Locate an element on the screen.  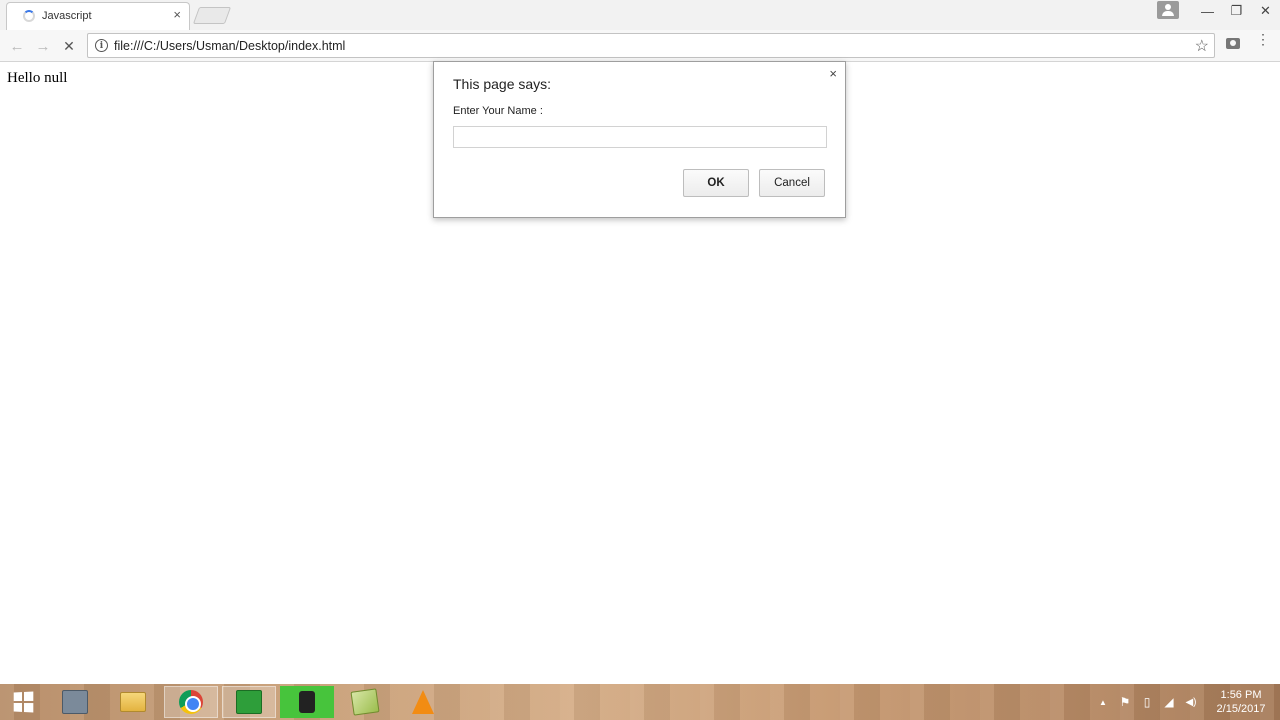
clock: 1:56 PM 2/15/2017 is located at coordinates (1241, 702).